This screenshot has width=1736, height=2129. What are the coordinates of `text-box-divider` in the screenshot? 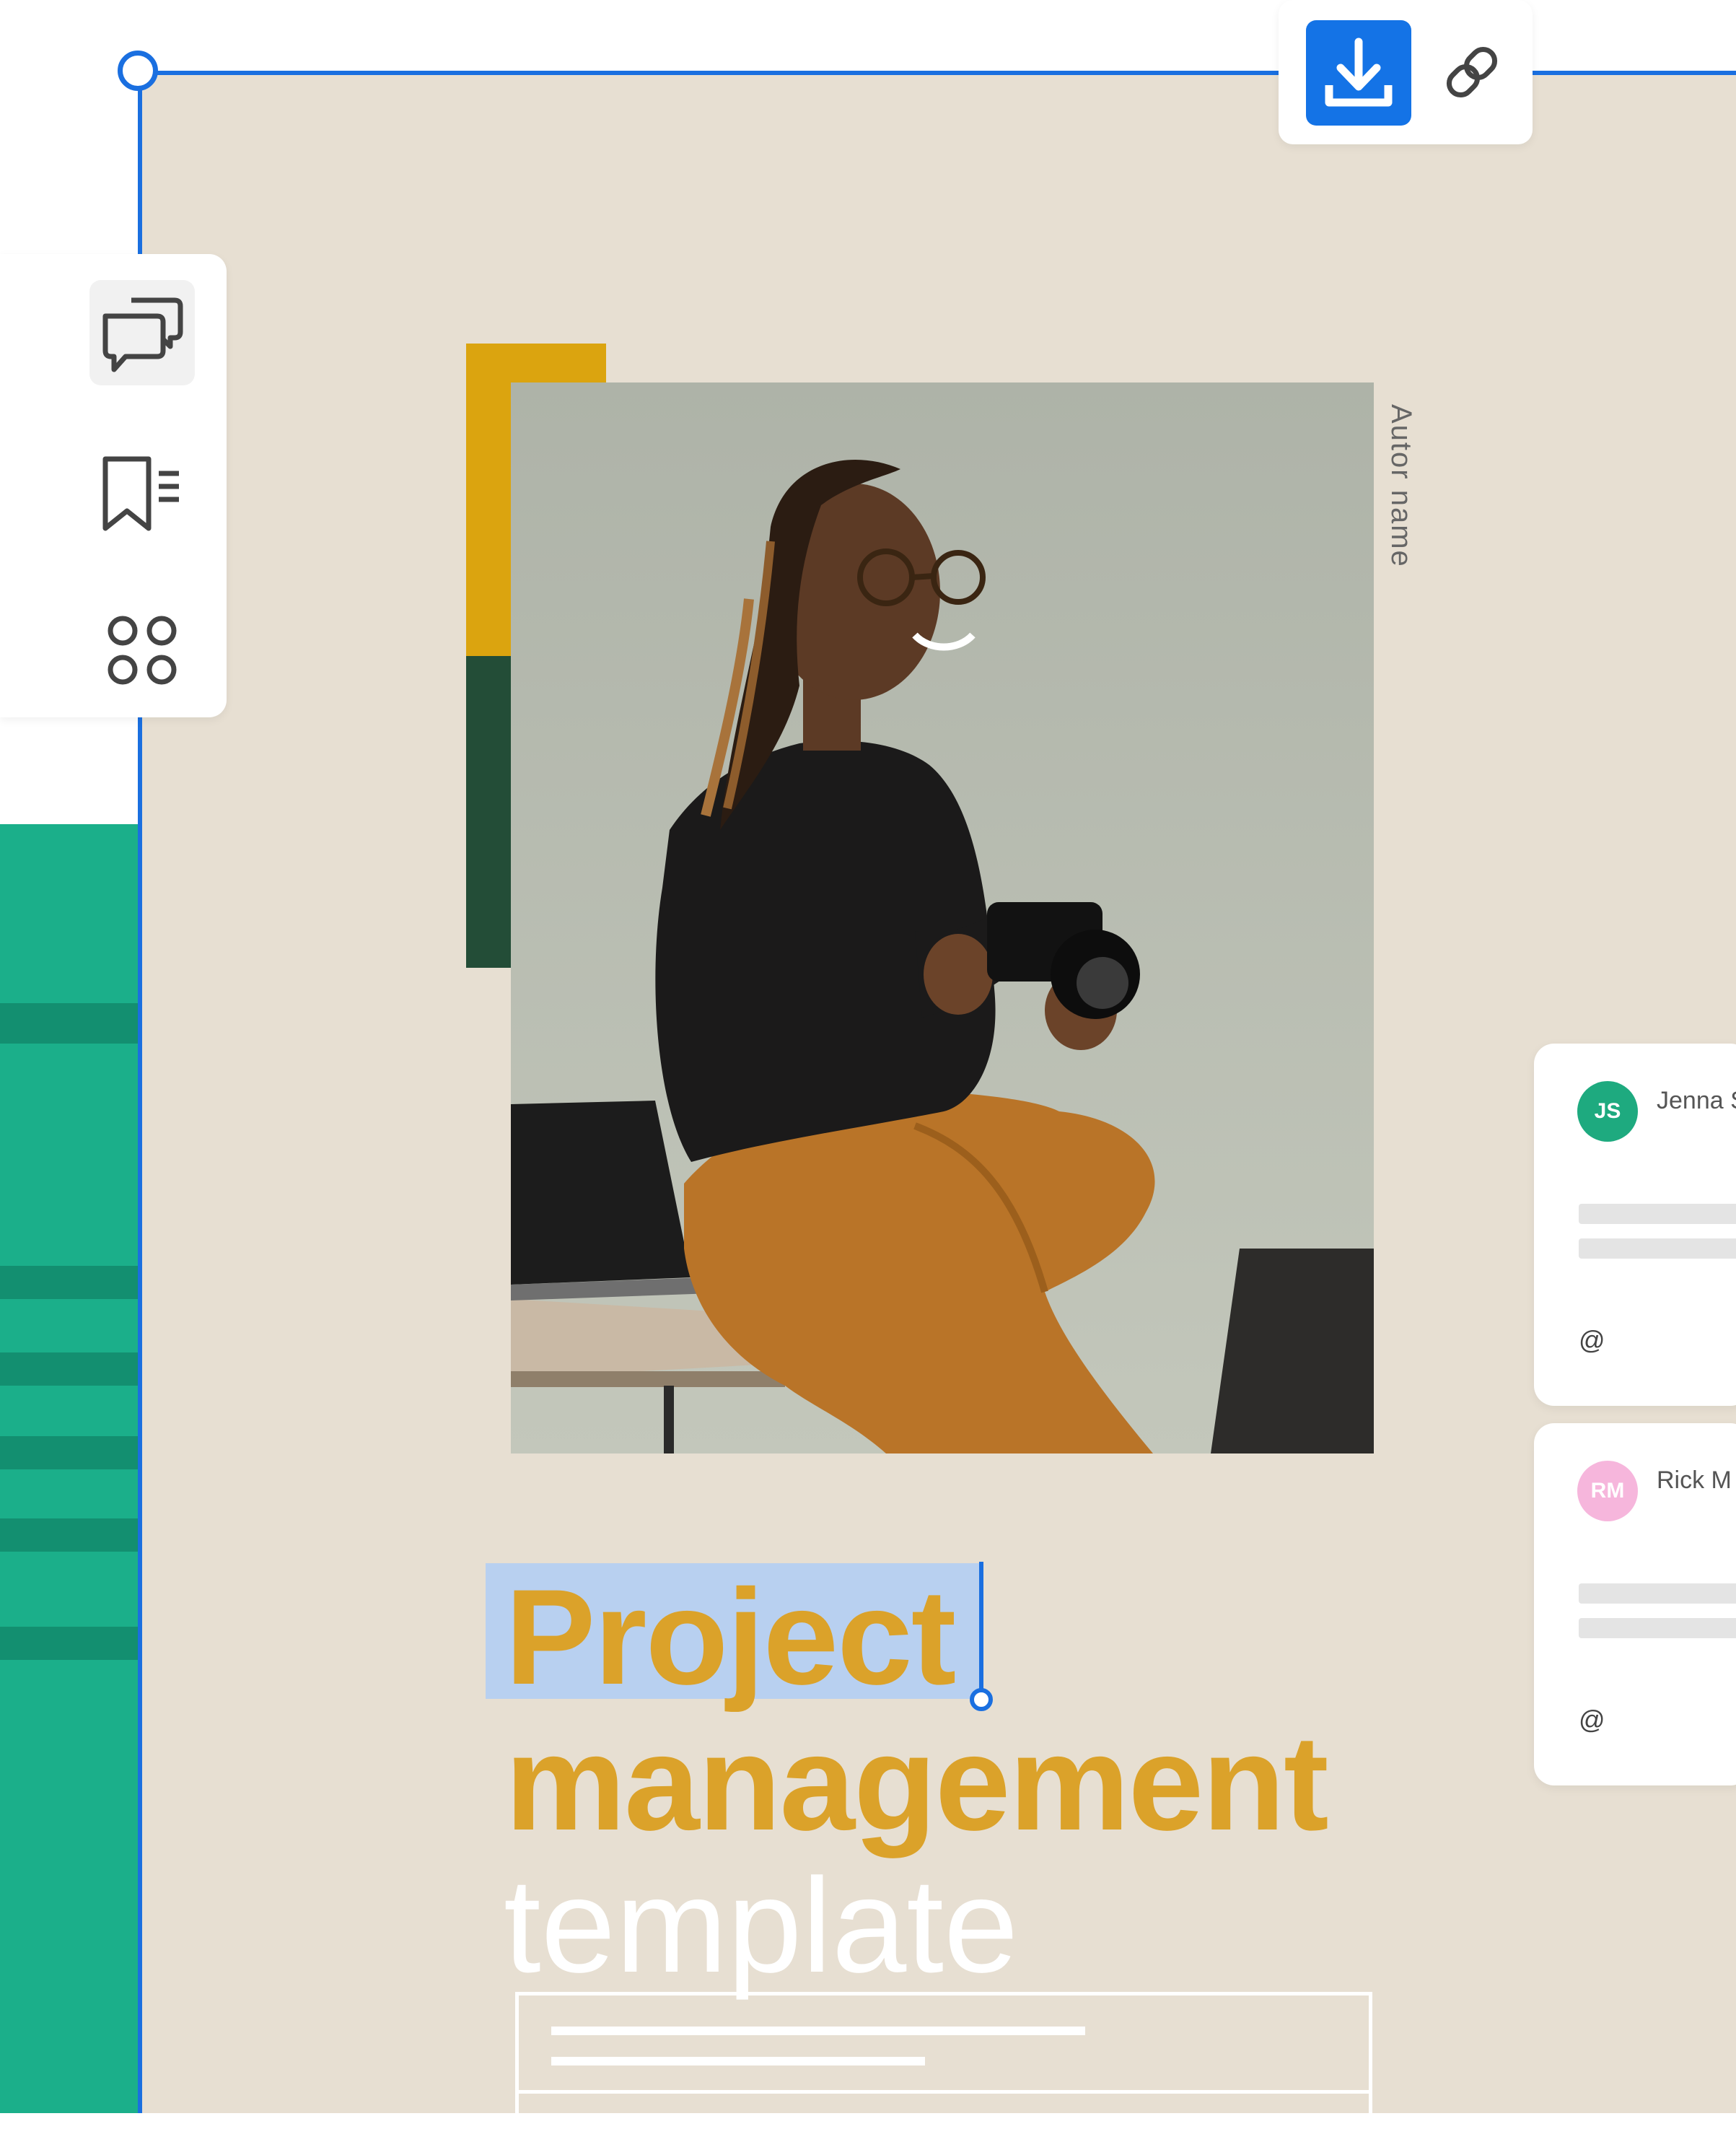 It's located at (943, 2092).